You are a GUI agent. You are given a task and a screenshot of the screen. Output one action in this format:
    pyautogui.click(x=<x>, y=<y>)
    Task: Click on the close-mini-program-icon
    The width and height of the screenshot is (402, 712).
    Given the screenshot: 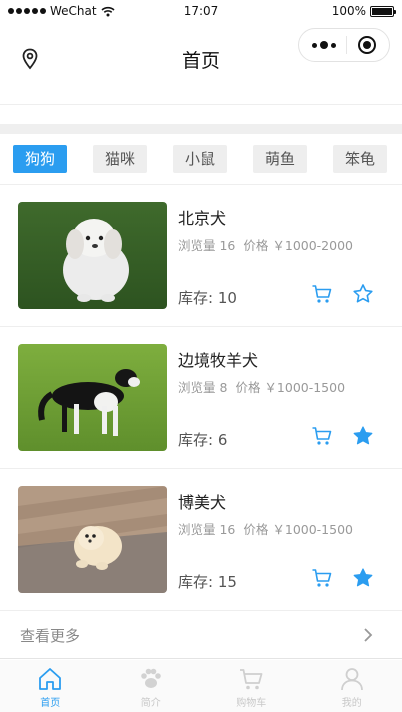 What is the action you would take?
    pyautogui.click(x=366, y=45)
    